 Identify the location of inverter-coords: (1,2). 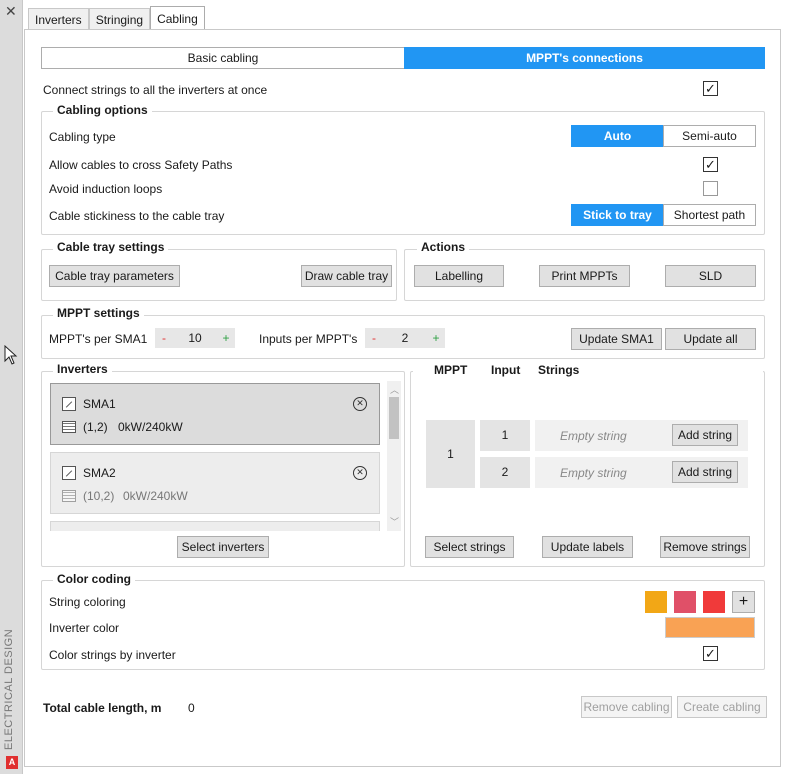
(95, 427).